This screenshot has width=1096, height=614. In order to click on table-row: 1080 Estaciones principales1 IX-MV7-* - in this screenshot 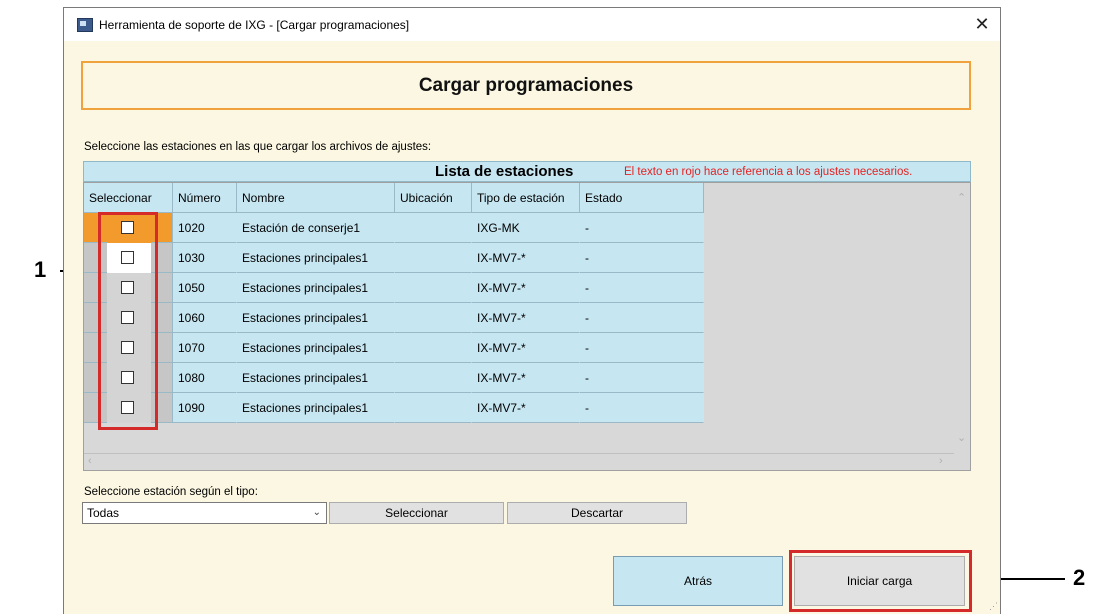, I will do `click(394, 378)`.